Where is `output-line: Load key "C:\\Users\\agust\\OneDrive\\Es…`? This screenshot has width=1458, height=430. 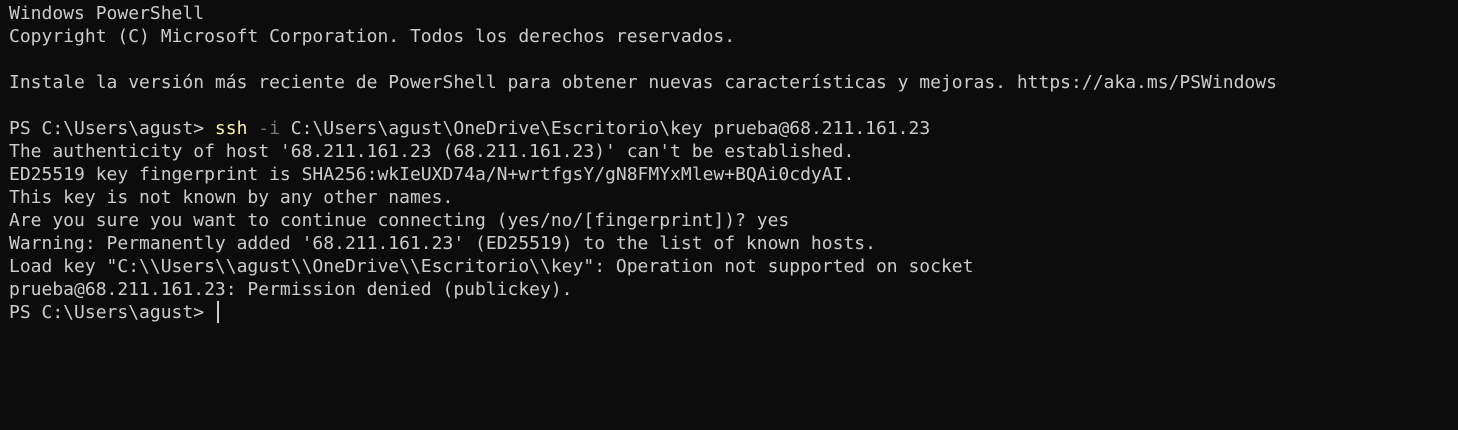 output-line: Load key "C:\\Users\\agust\\OneDrive\\Es… is located at coordinates (491, 266).